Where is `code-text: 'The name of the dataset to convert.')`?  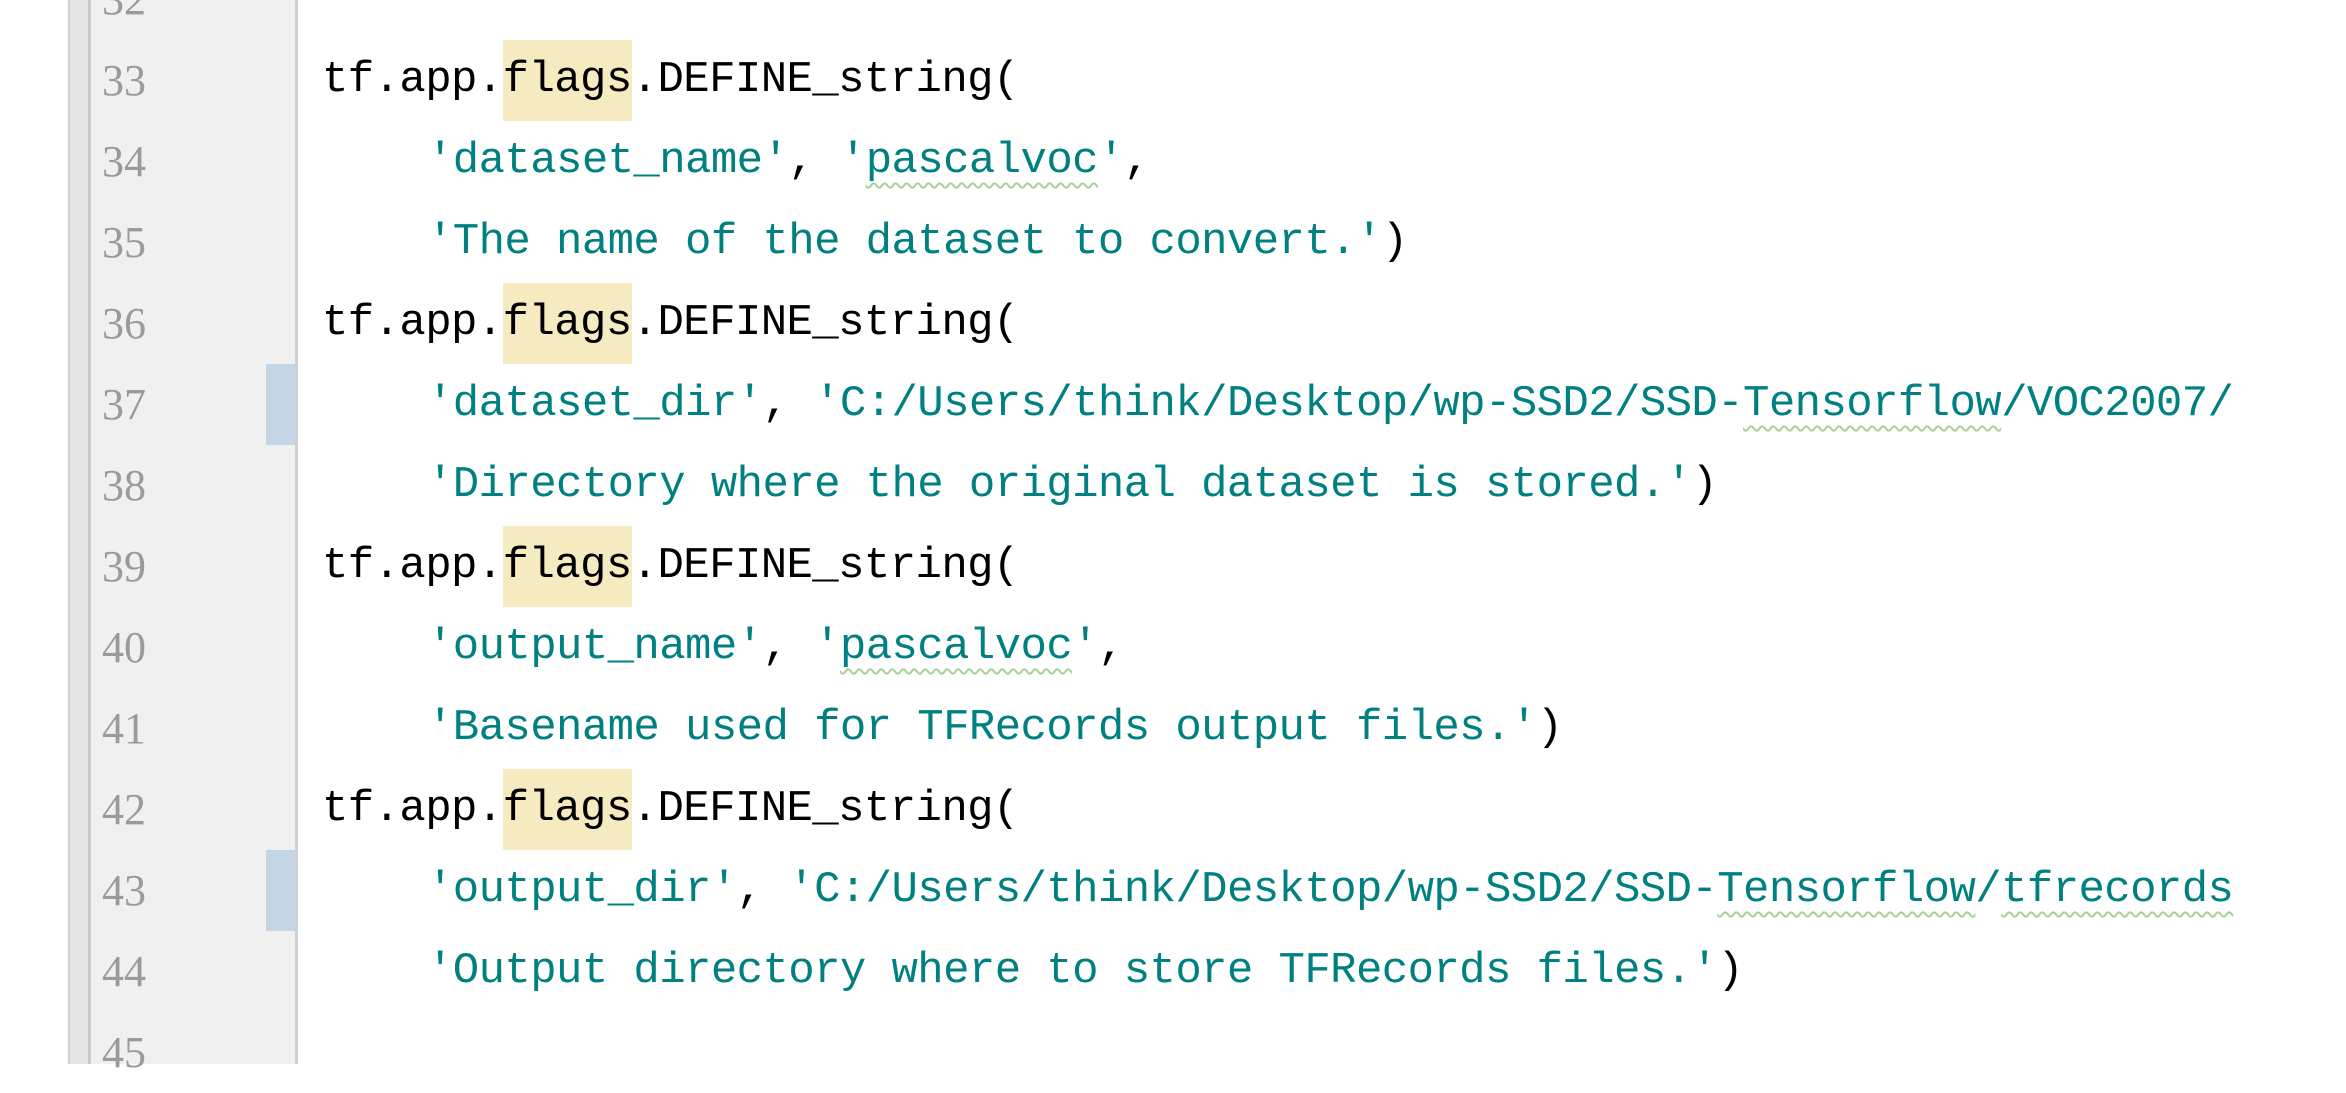 code-text: 'The name of the dataset to convert.') is located at coordinates (865, 242).